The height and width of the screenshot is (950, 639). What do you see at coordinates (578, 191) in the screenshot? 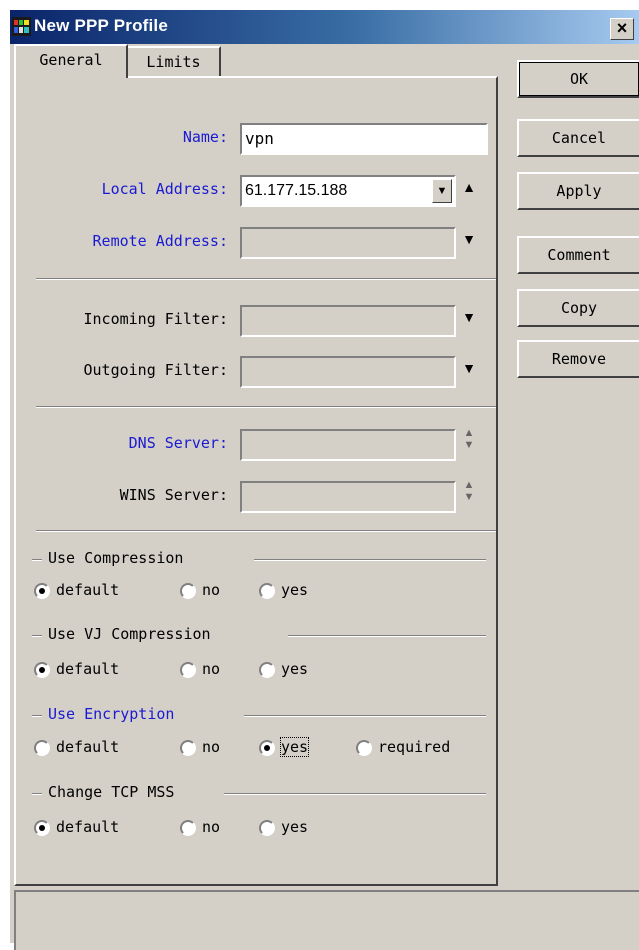
I see `apply-button: Apply` at bounding box center [578, 191].